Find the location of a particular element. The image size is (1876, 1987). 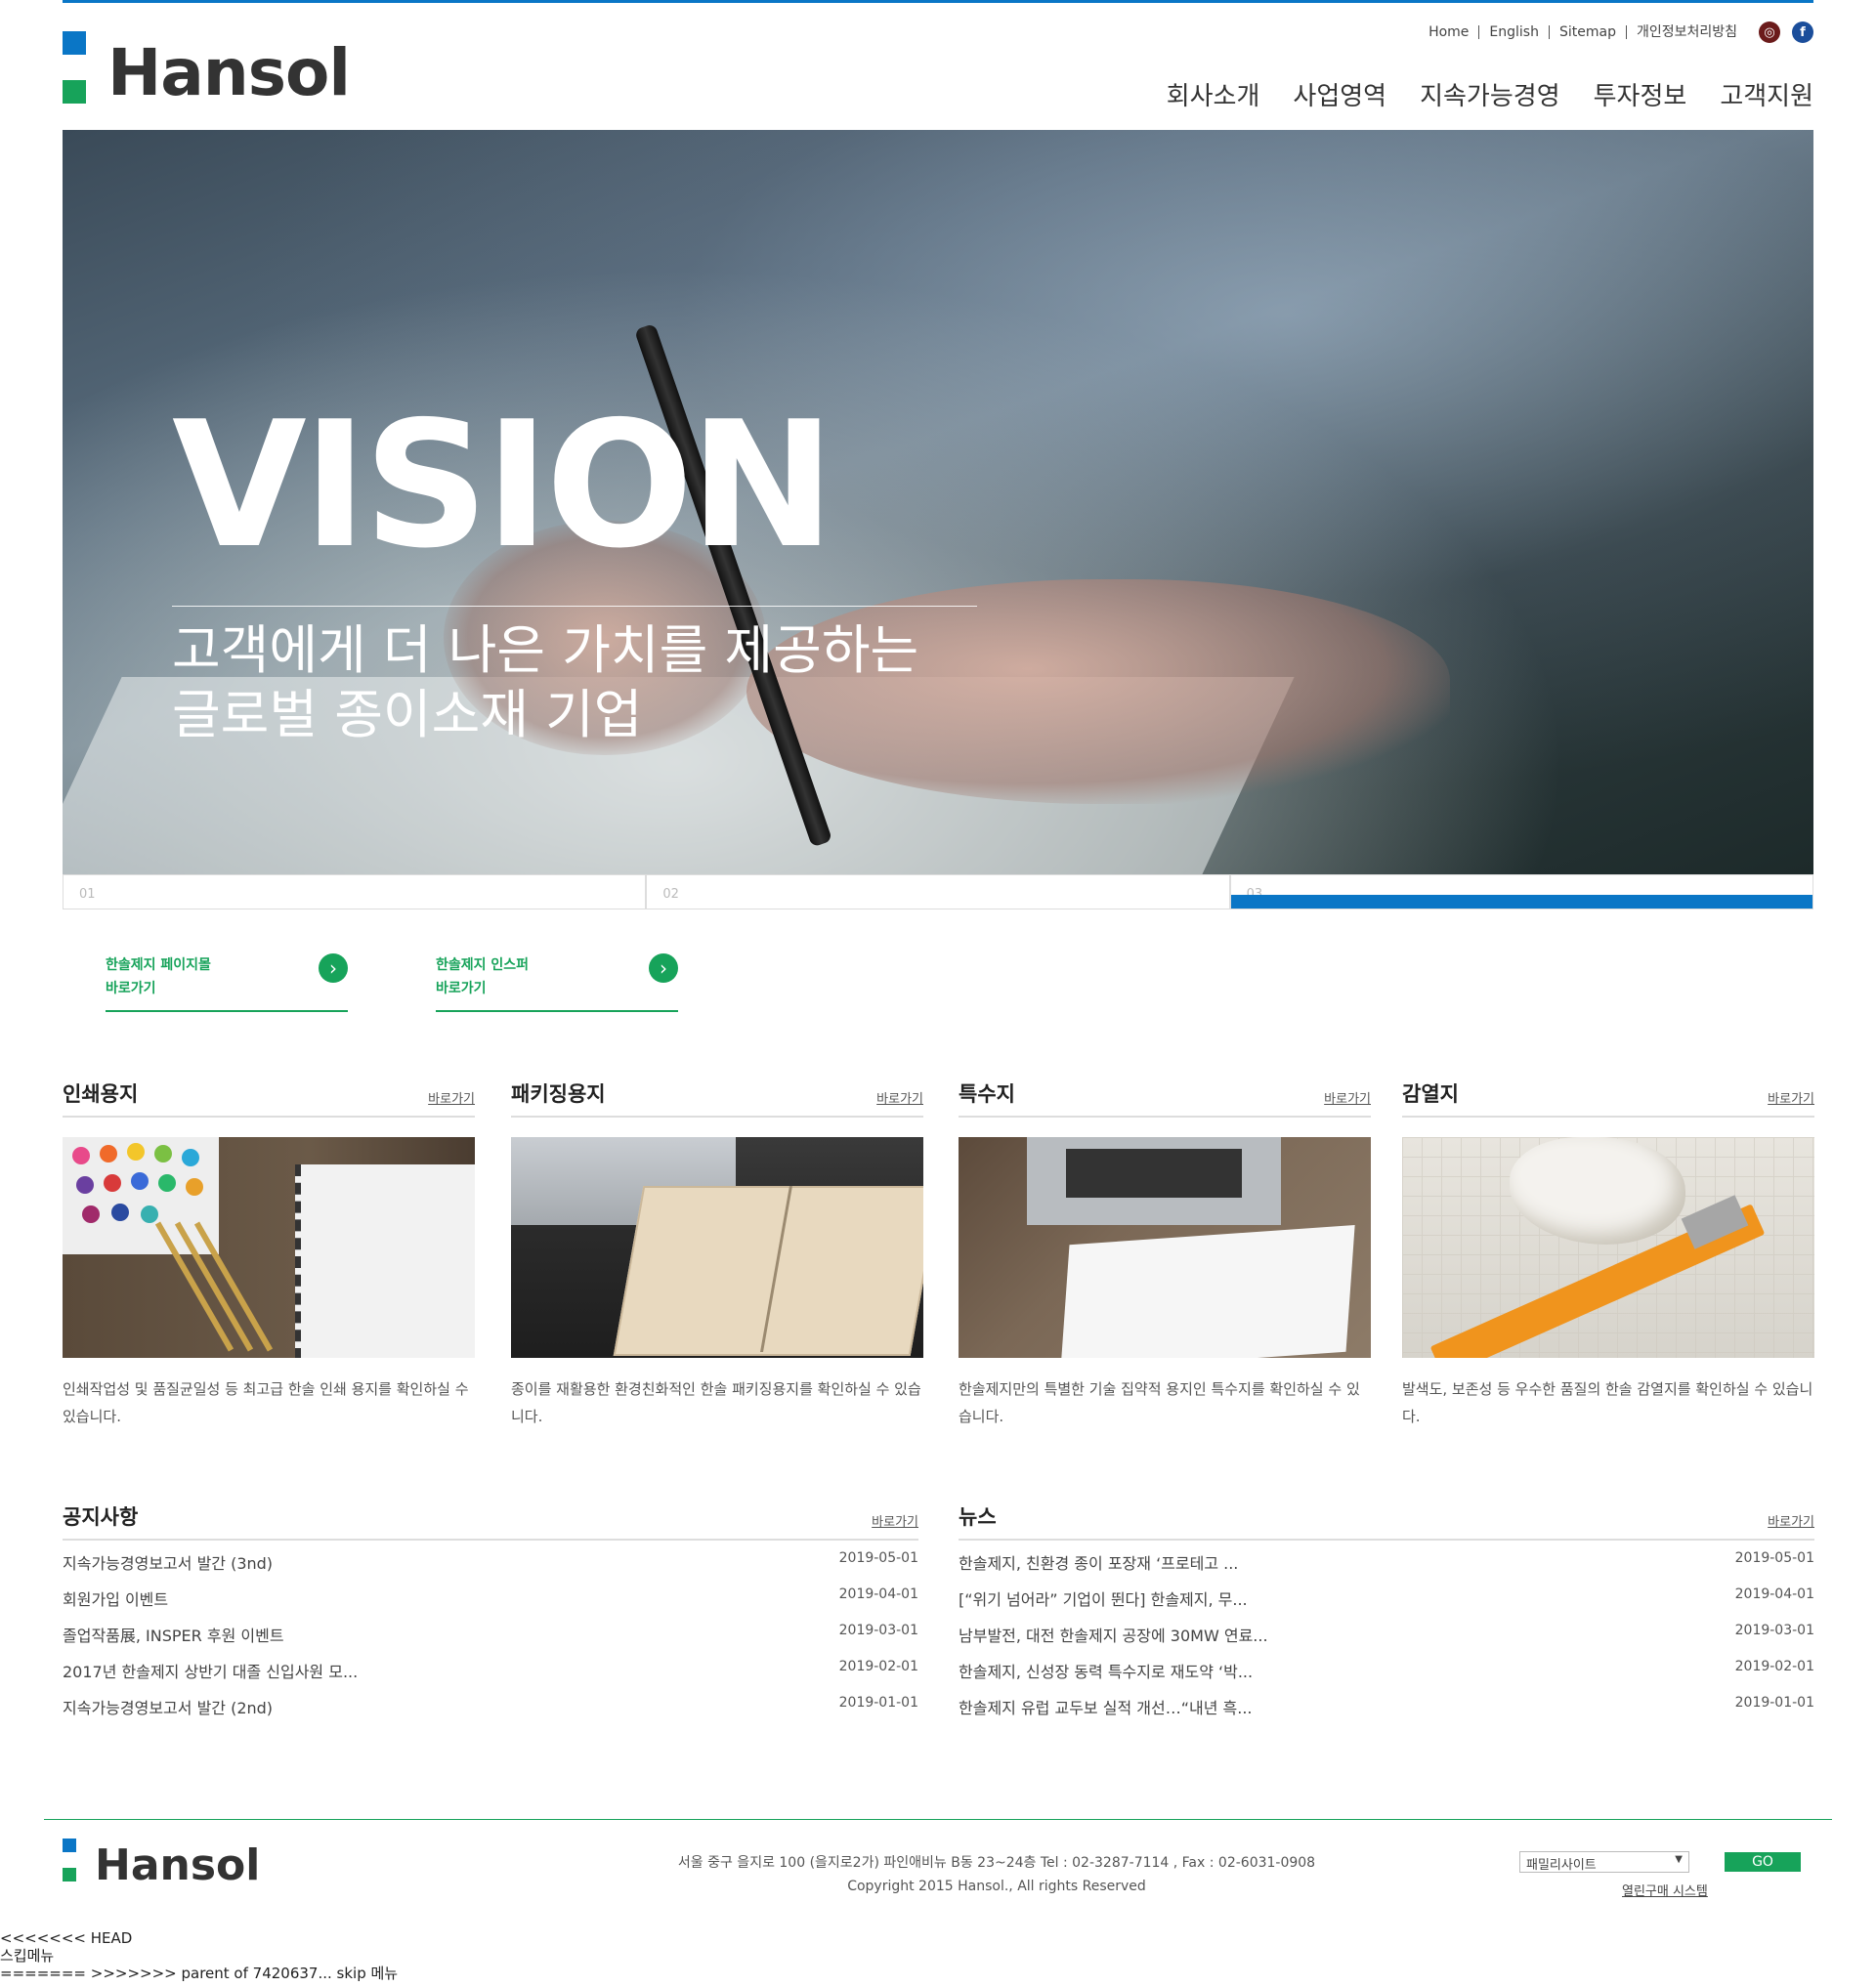

quick-link-line1: 한솔제지 인스퍼 is located at coordinates (483, 965).